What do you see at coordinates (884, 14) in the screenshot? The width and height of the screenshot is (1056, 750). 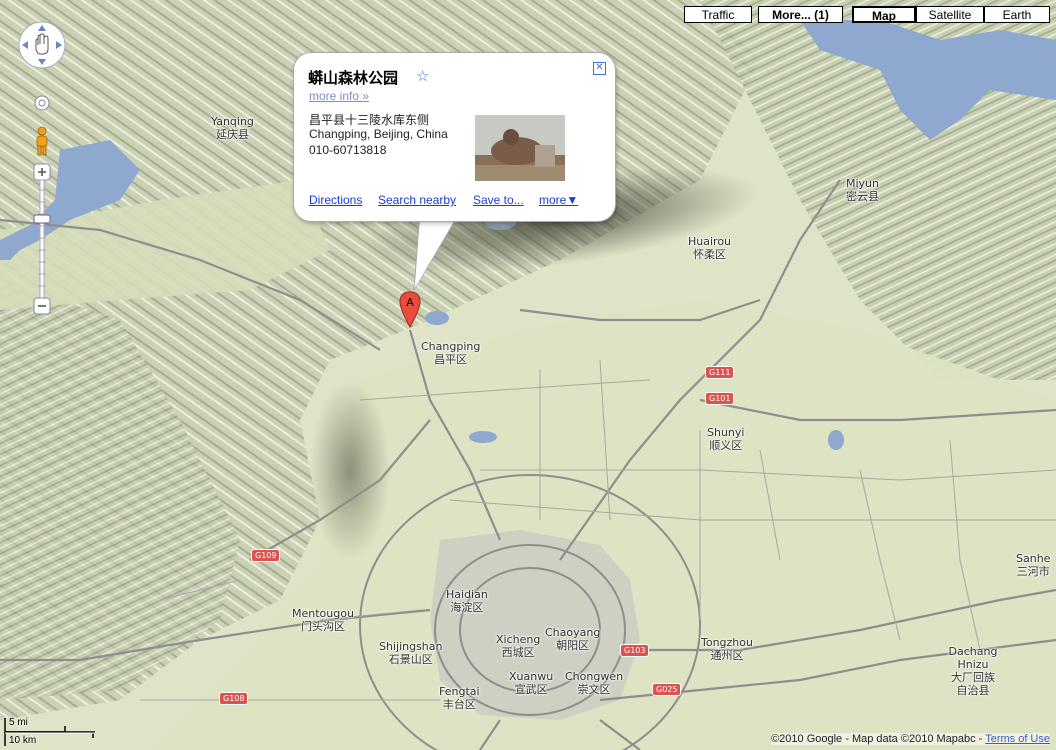 I see `map-view-button: Map` at bounding box center [884, 14].